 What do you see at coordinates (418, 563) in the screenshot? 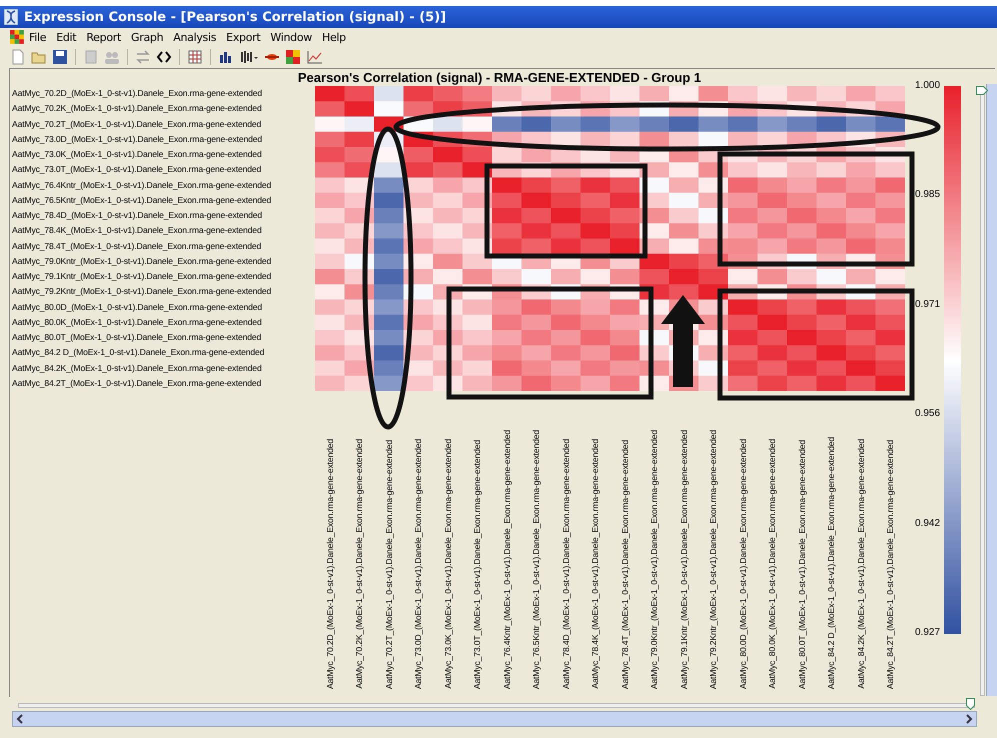
I see `column-label: AatMyc_73.0D_(MoEx-1_0-st-v1).Danele_Exon.rma-gene-extended` at bounding box center [418, 563].